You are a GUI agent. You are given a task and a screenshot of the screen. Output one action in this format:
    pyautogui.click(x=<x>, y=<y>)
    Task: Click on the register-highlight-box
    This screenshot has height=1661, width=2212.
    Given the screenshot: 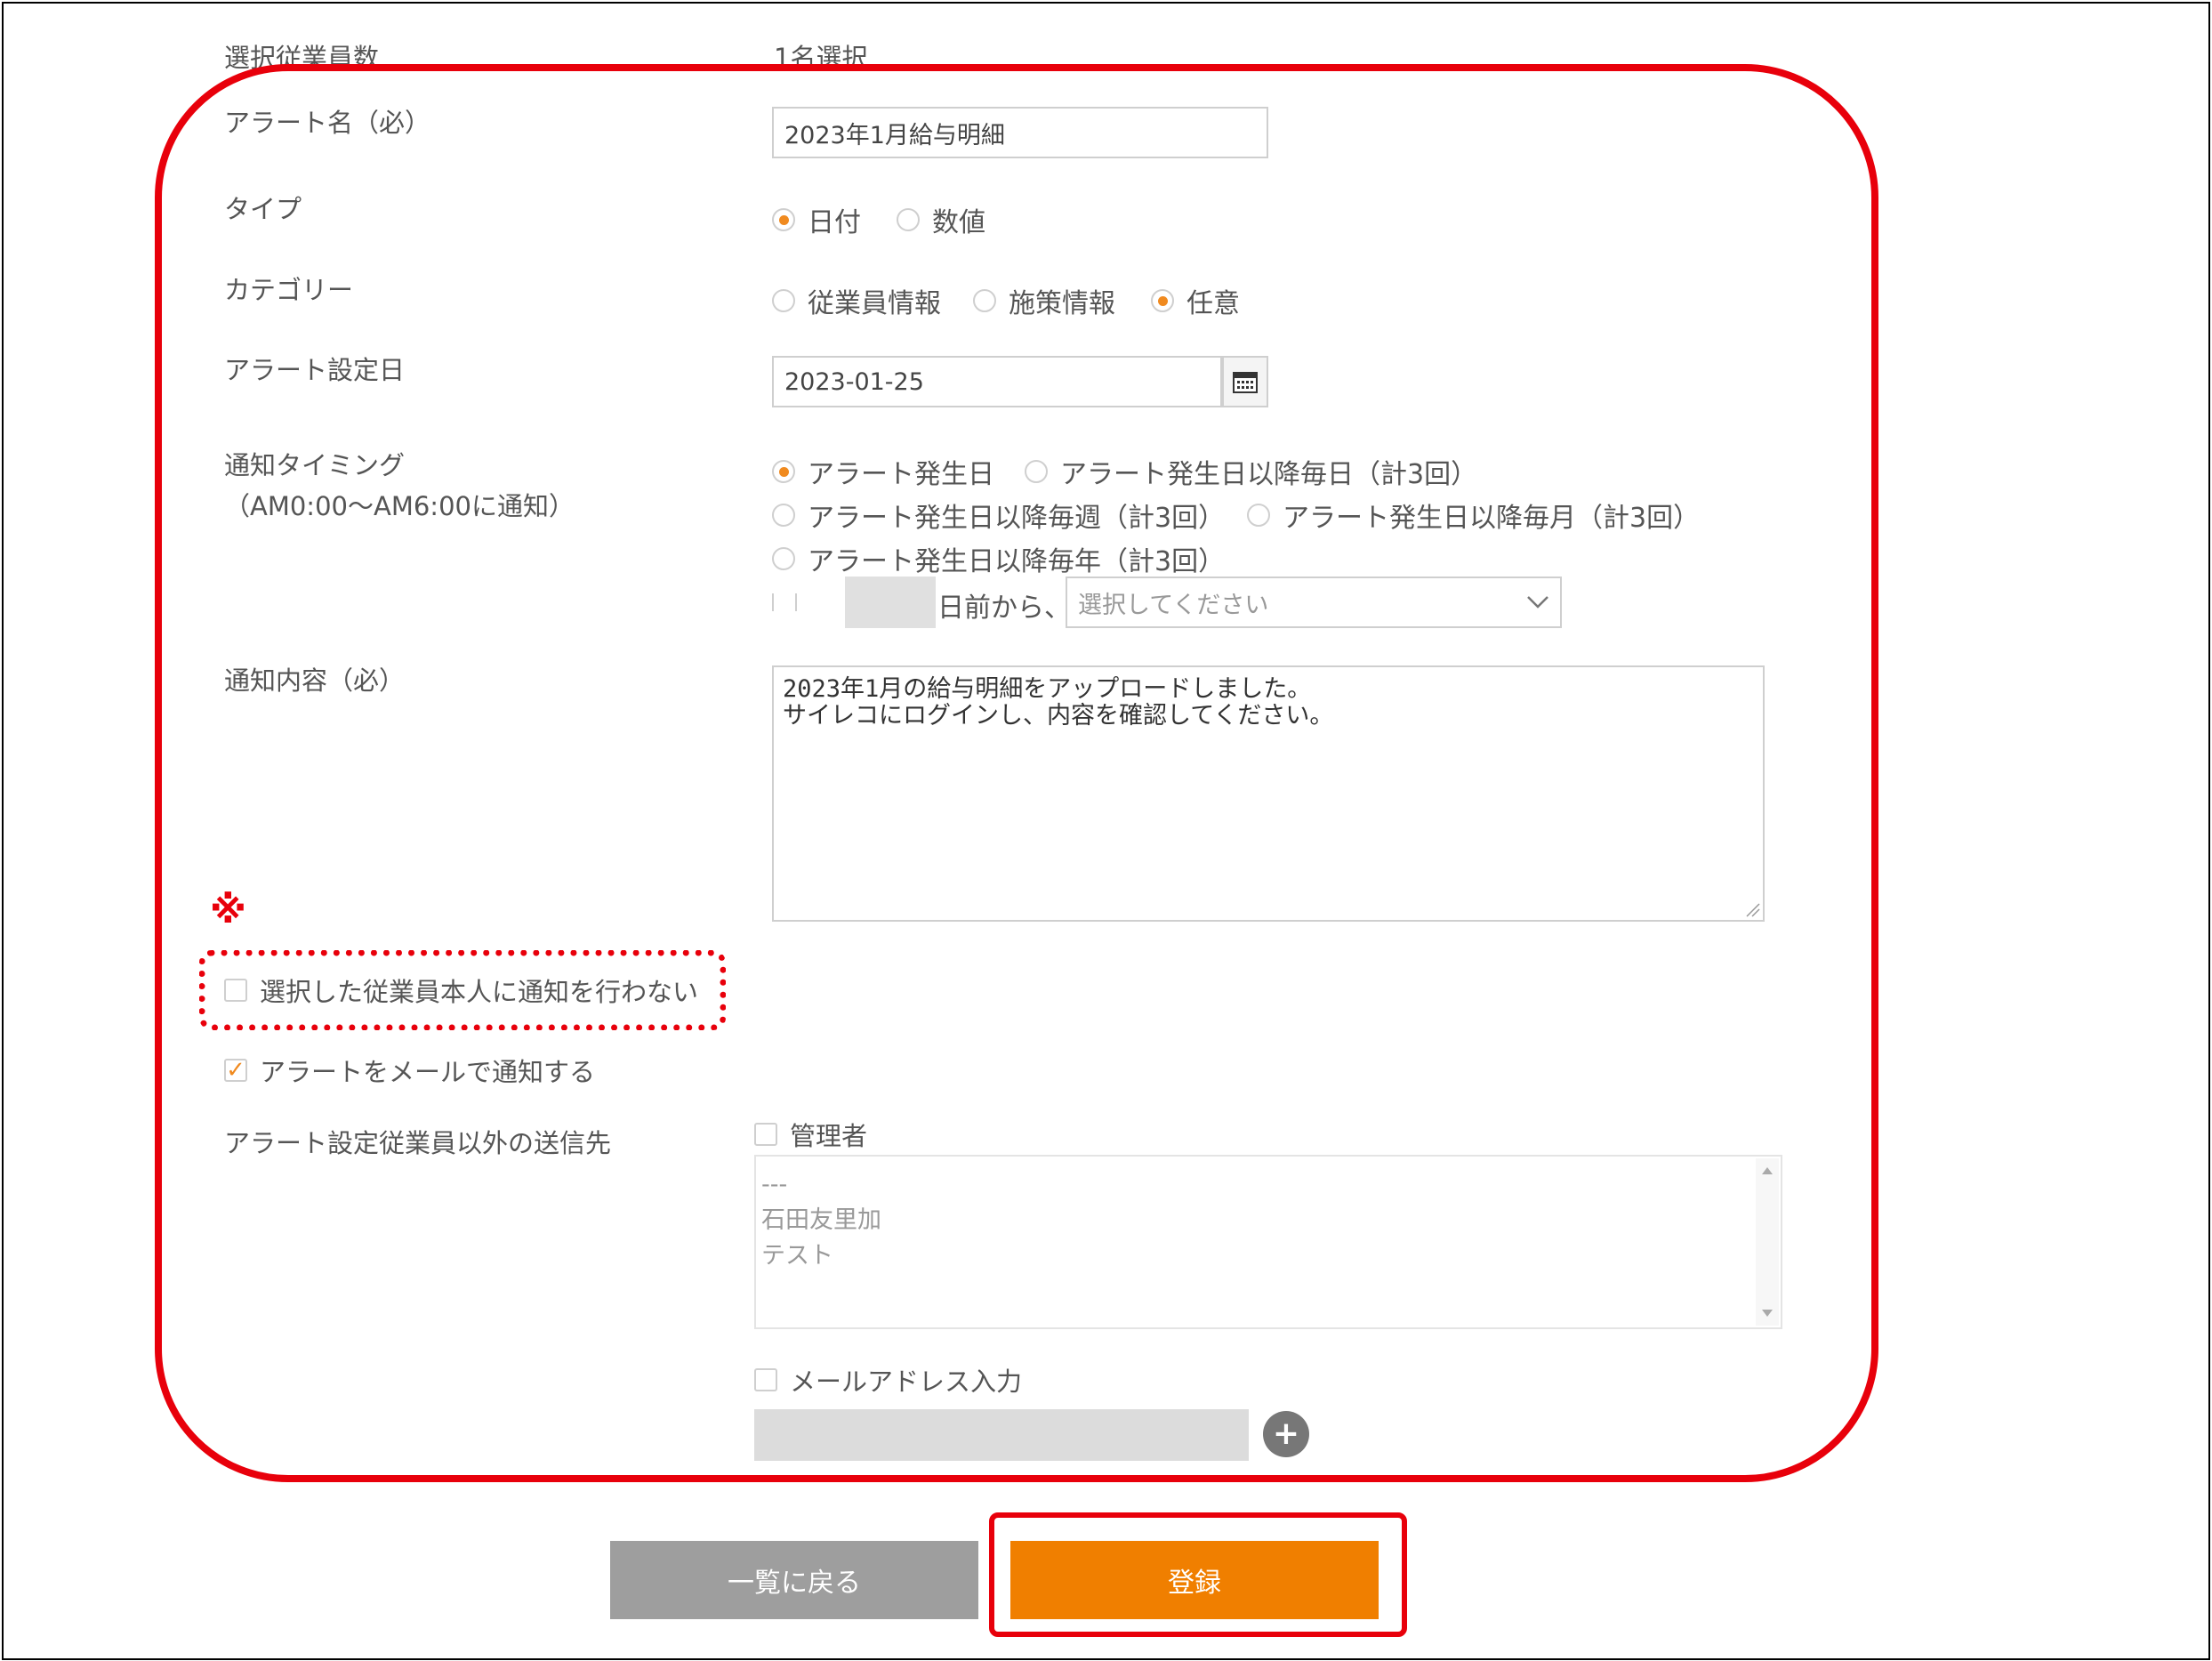 What is the action you would take?
    pyautogui.click(x=1198, y=1575)
    